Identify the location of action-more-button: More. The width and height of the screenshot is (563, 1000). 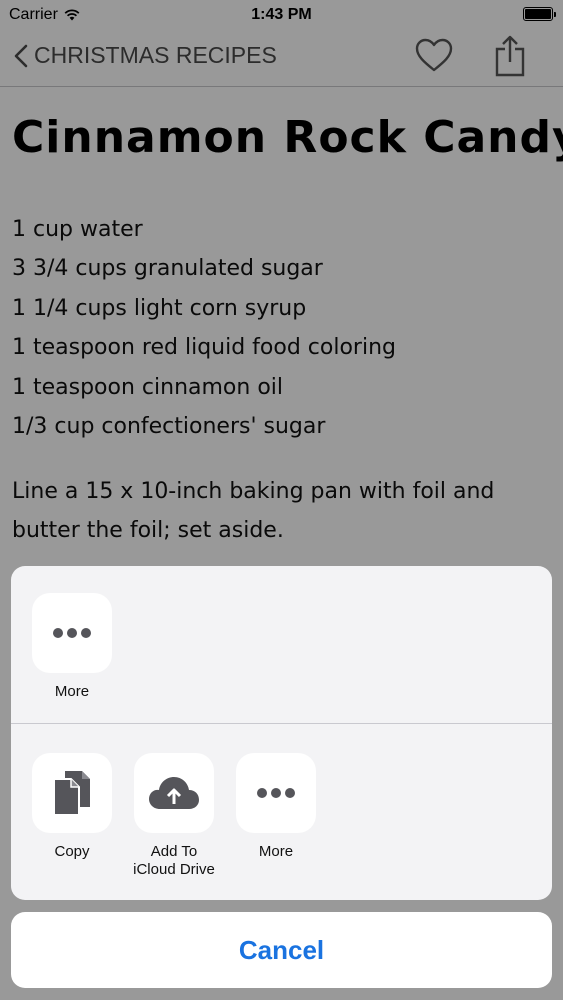
(276, 807).